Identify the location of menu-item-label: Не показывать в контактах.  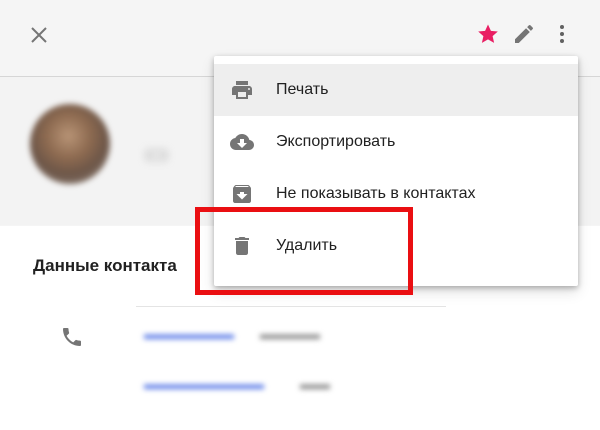
(376, 193).